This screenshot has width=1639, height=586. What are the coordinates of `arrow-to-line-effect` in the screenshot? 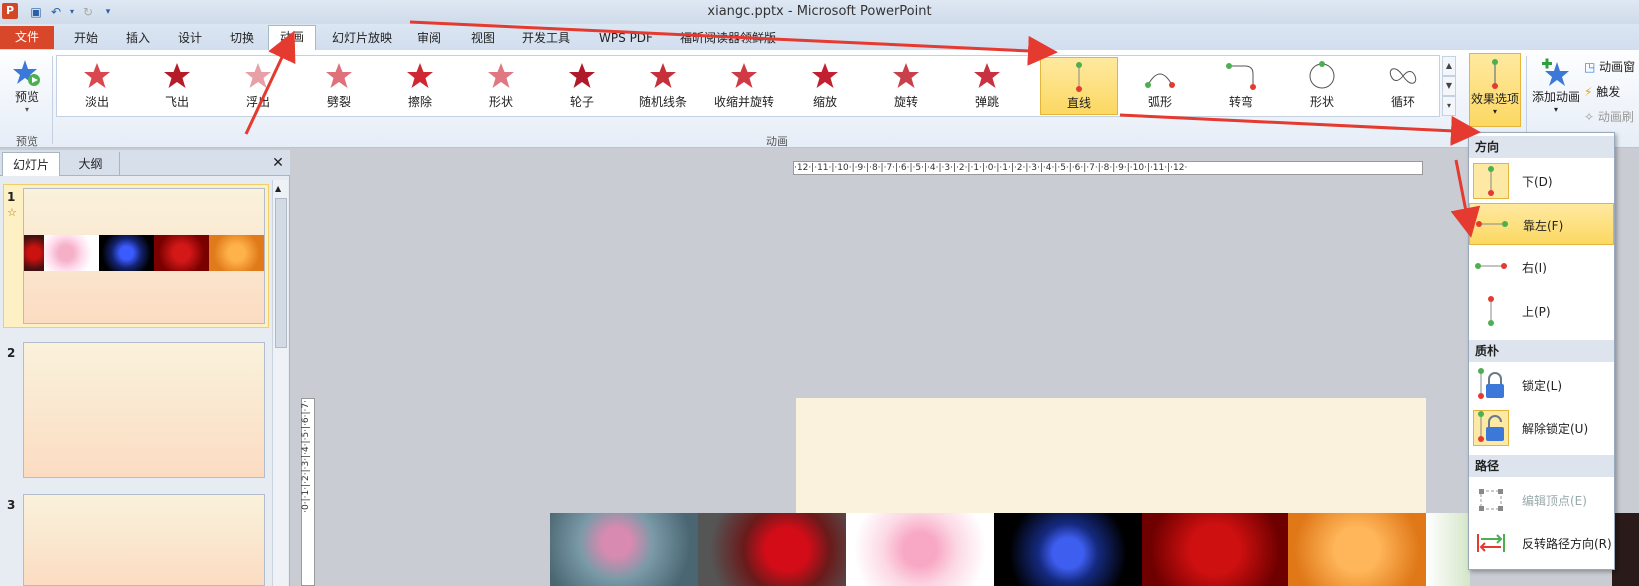 It's located at (733, 43).